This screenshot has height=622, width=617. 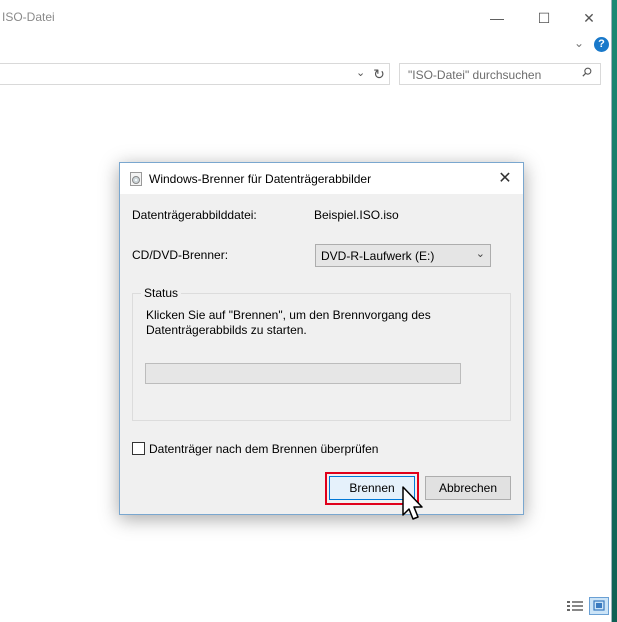 What do you see at coordinates (161, 293) in the screenshot?
I see `status-legend: Status` at bounding box center [161, 293].